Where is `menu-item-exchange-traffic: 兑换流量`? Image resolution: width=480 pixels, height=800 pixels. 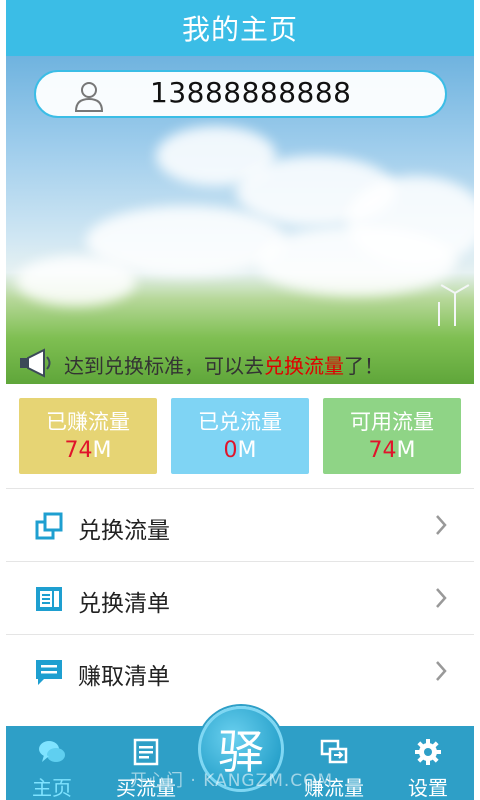 menu-item-exchange-traffic: 兑换流量 is located at coordinates (240, 524).